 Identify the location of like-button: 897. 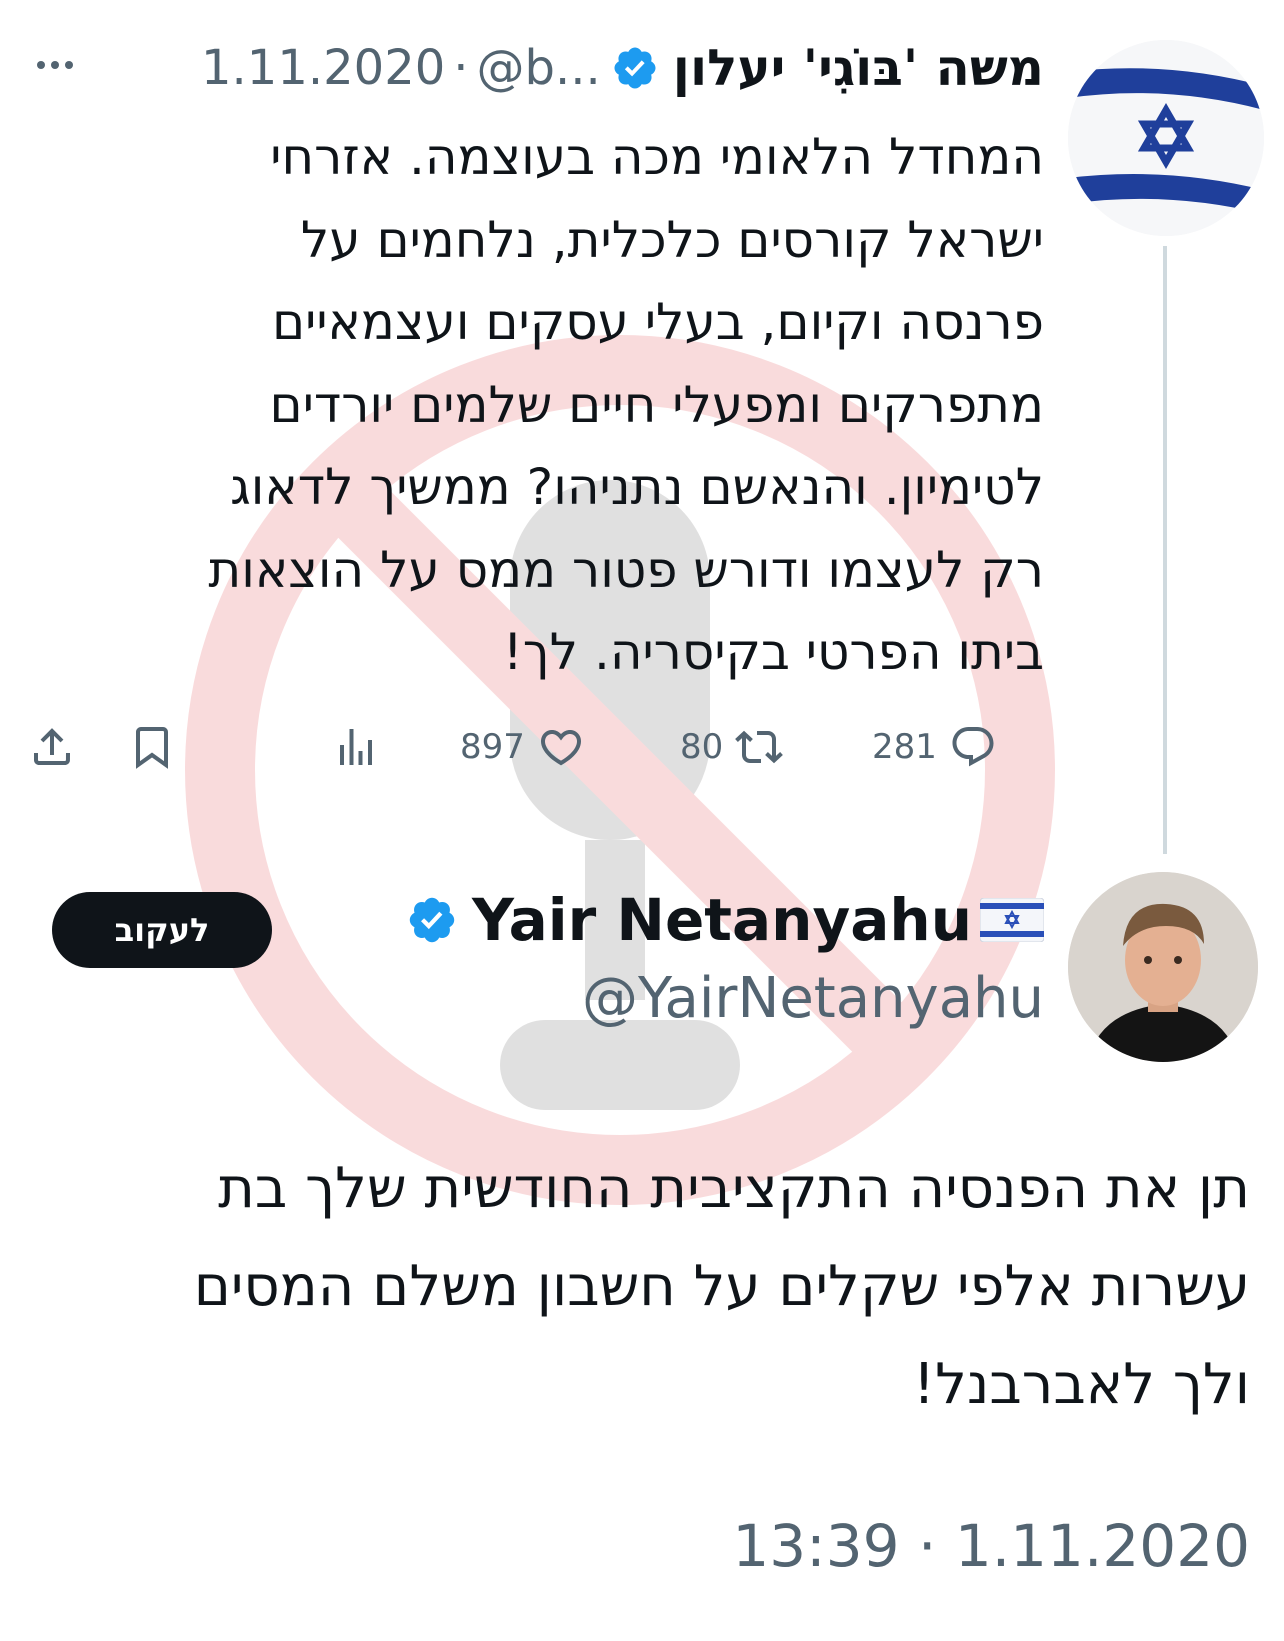
(522, 747).